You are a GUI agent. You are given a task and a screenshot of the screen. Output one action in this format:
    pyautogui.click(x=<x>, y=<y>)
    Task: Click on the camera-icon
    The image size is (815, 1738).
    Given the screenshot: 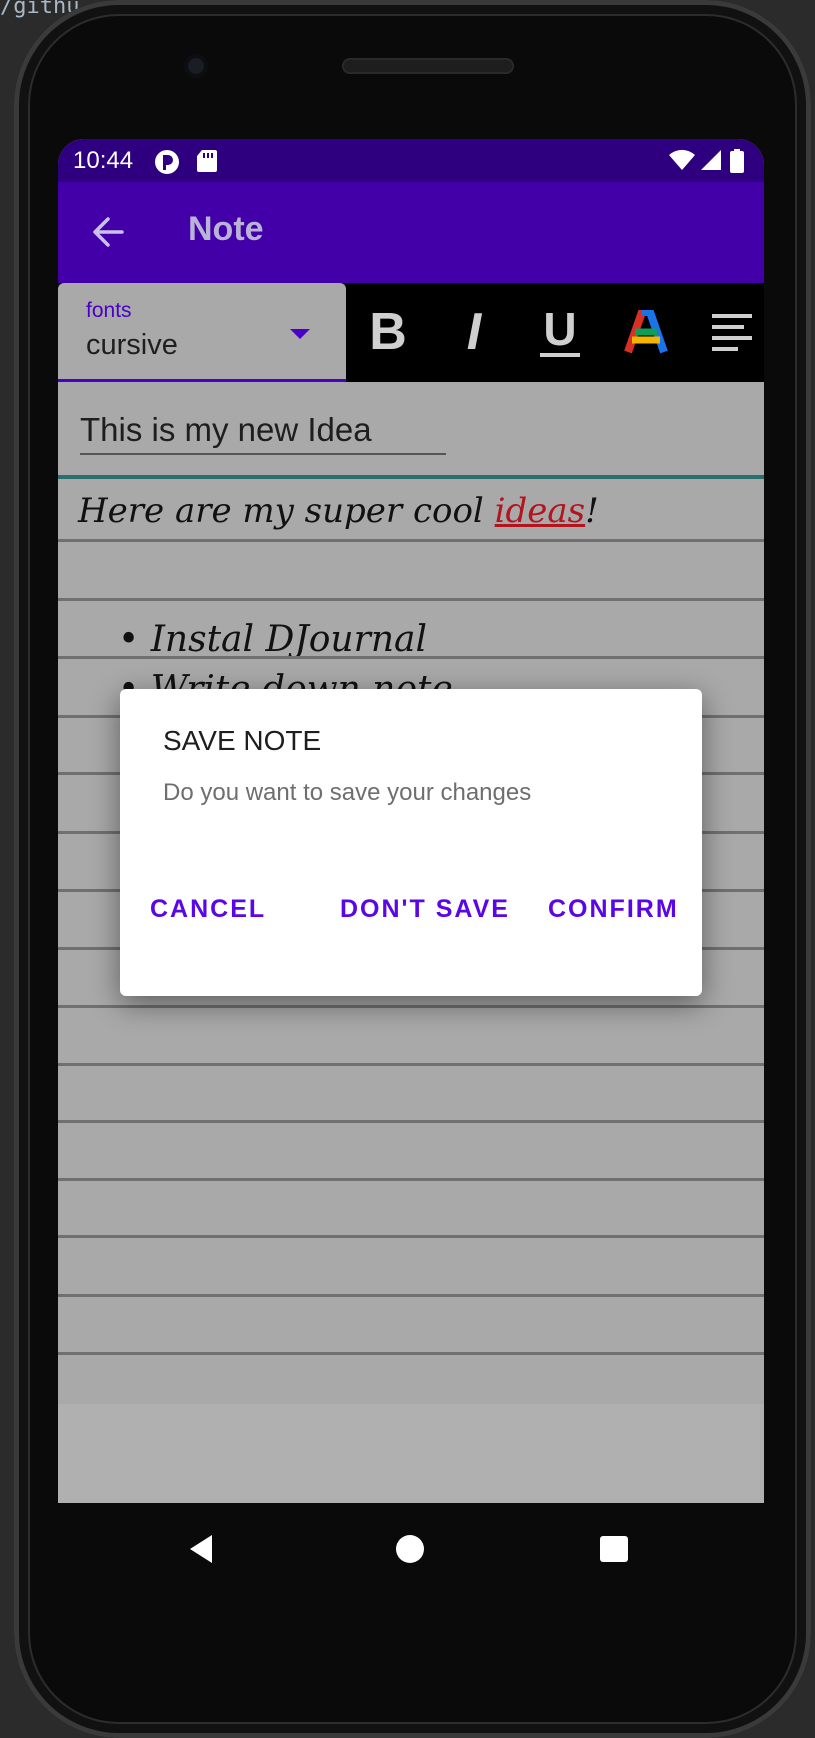 What is the action you would take?
    pyautogui.click(x=196, y=66)
    